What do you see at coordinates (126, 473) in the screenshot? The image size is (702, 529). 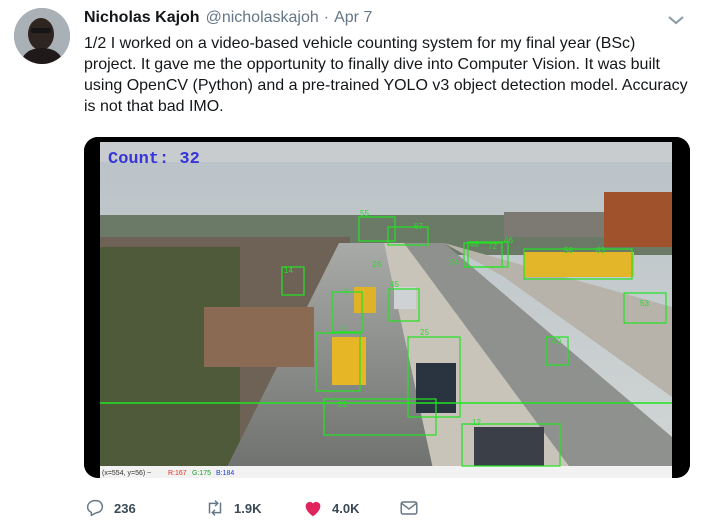 I see `pixel-coordinates: (x=554, y=56) ~` at bounding box center [126, 473].